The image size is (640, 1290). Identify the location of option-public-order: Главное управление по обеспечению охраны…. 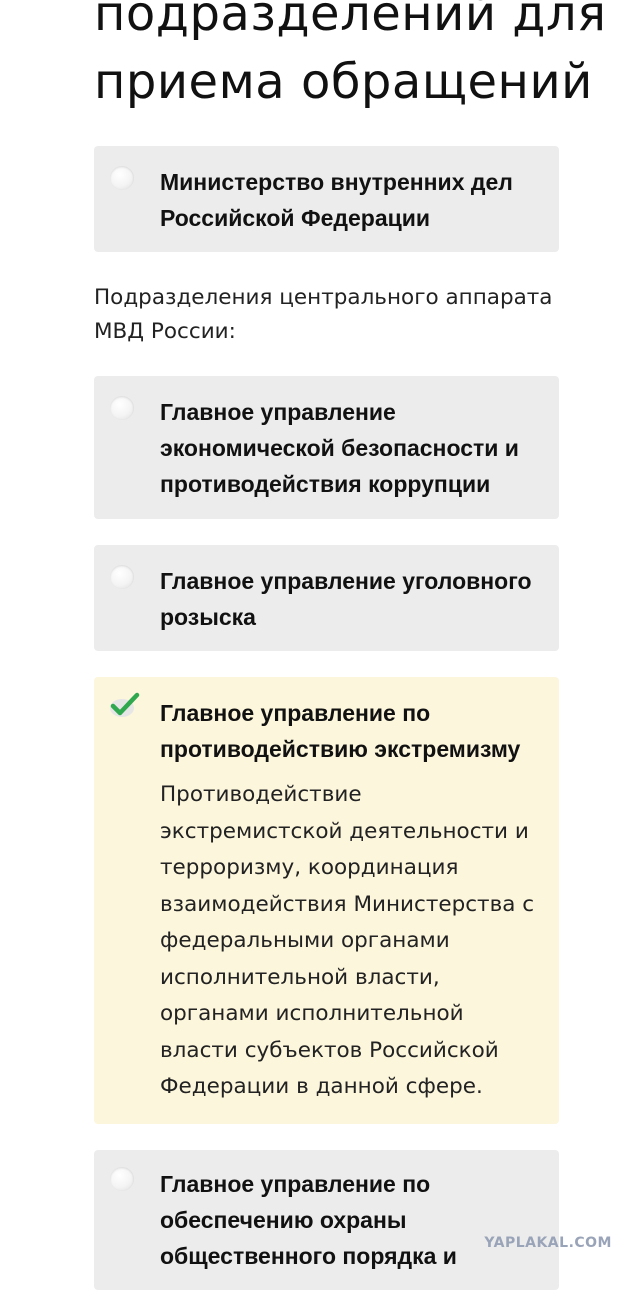
(326, 1220).